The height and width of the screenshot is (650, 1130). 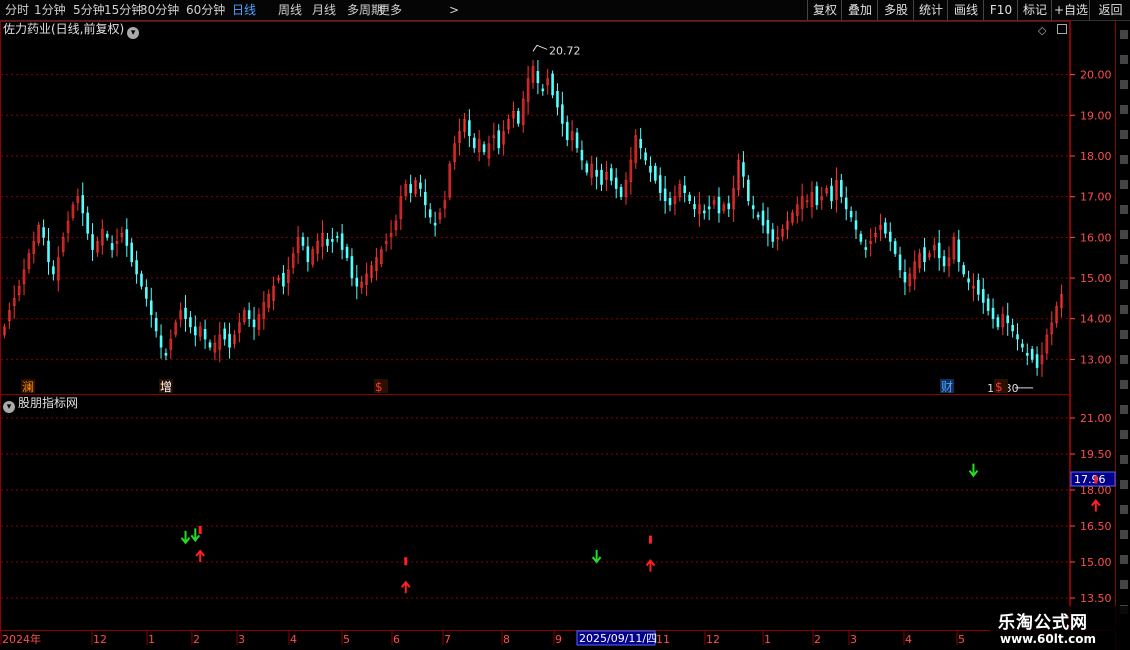 What do you see at coordinates (100, 639) in the screenshot?
I see `date-axis-label: 12` at bounding box center [100, 639].